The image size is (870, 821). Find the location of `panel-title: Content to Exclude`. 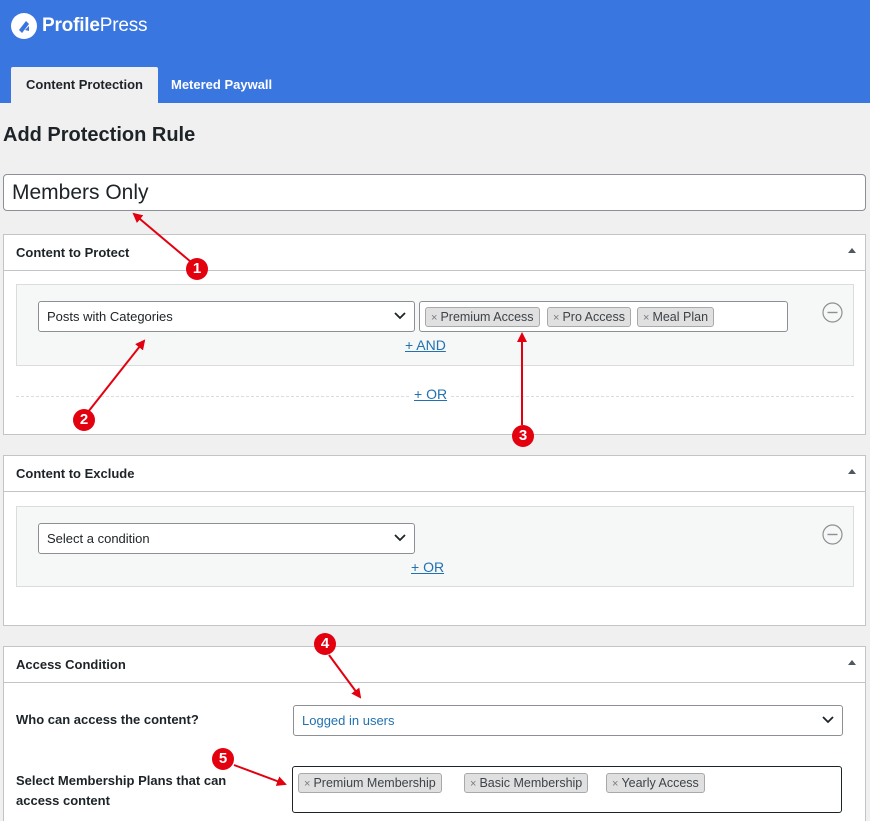

panel-title: Content to Exclude is located at coordinates (75, 473).